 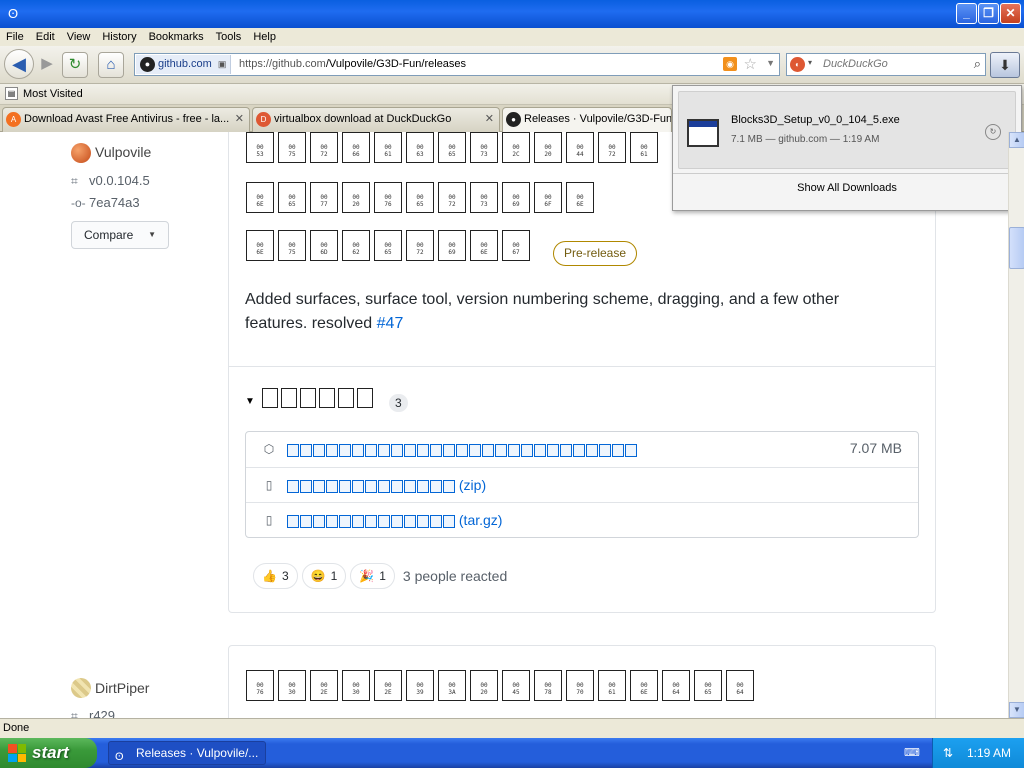 What do you see at coordinates (847, 188) in the screenshot?
I see `show-all-downloads-button: Show All Downloads` at bounding box center [847, 188].